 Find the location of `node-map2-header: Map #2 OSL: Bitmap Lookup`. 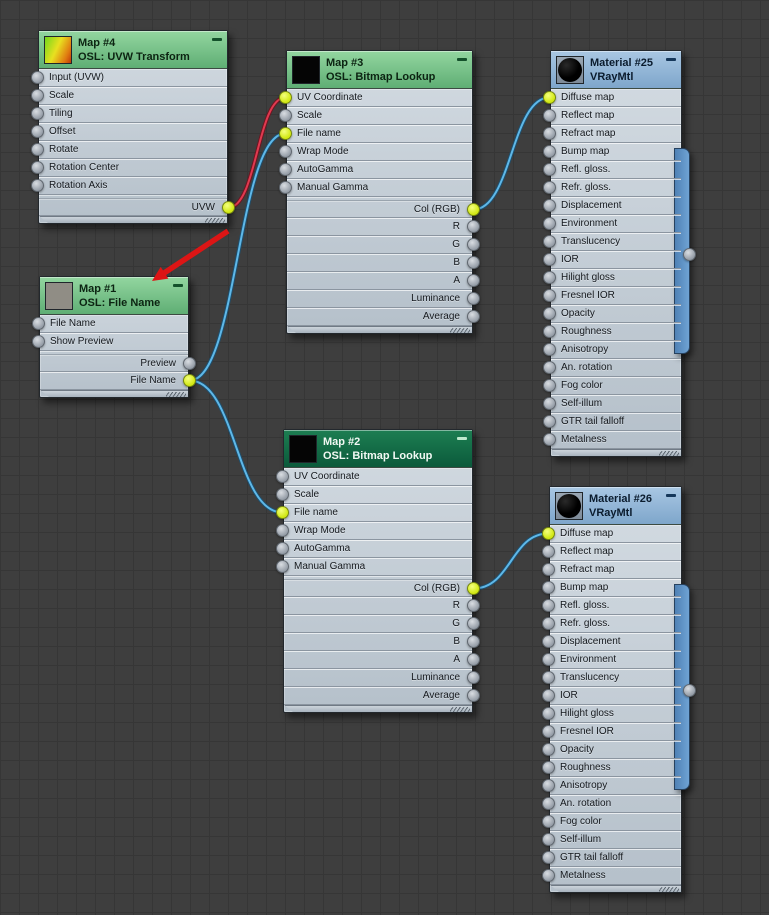

node-map2-header: Map #2 OSL: Bitmap Lookup is located at coordinates (378, 449).